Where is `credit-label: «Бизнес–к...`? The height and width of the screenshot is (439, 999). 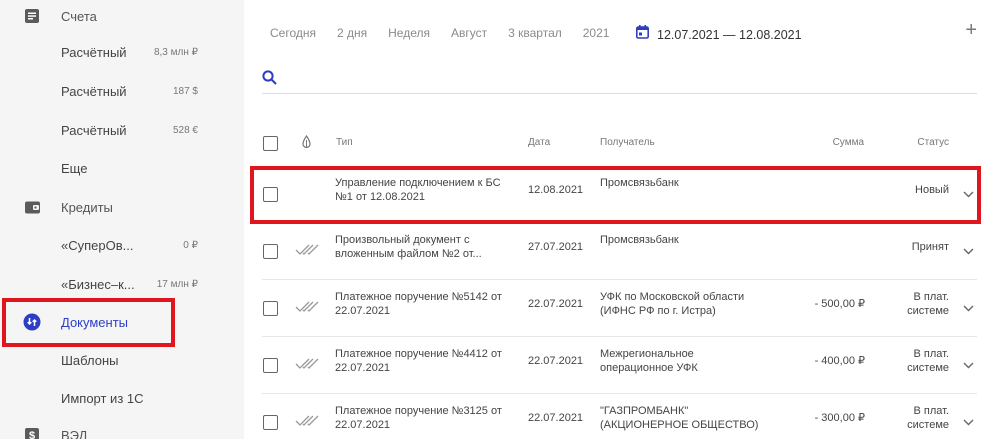 credit-label: «Бизнес–к... is located at coordinates (98, 284).